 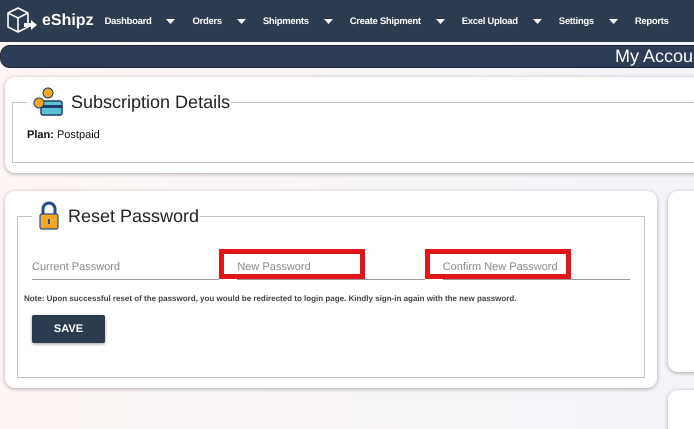 What do you see at coordinates (651, 21) in the screenshot?
I see `nav-menu-item: Reports` at bounding box center [651, 21].